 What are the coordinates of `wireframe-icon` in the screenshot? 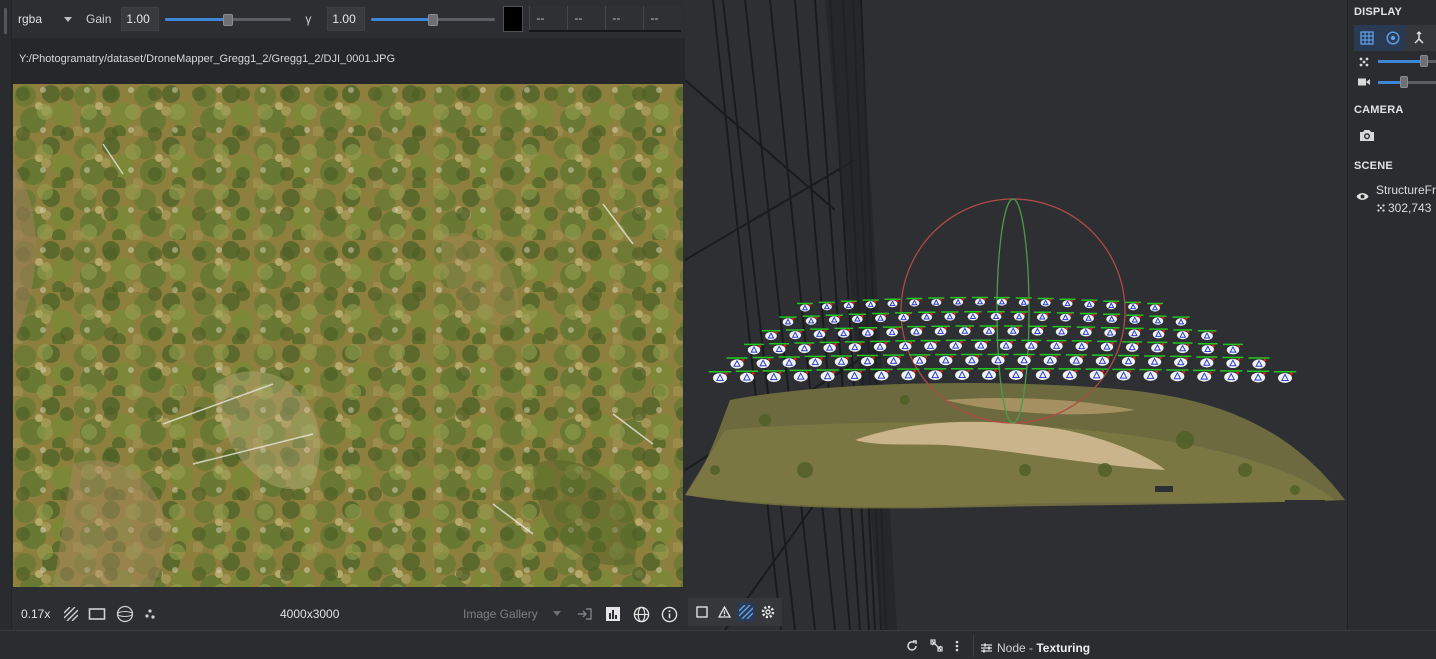 It's located at (746, 612).